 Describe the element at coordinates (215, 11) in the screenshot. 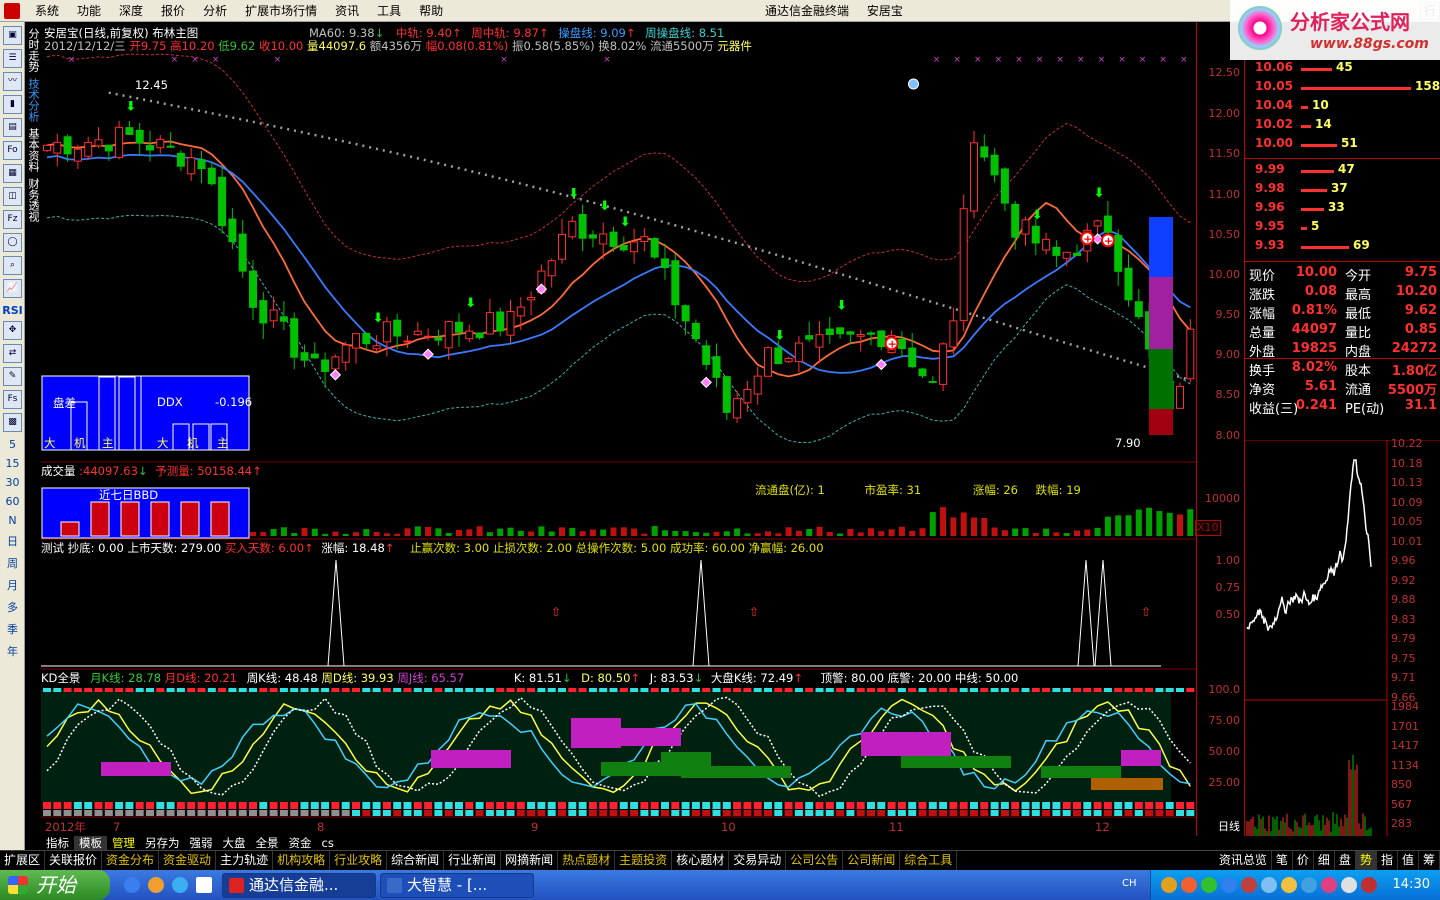

I see `menu-analysis: 分析` at that location.